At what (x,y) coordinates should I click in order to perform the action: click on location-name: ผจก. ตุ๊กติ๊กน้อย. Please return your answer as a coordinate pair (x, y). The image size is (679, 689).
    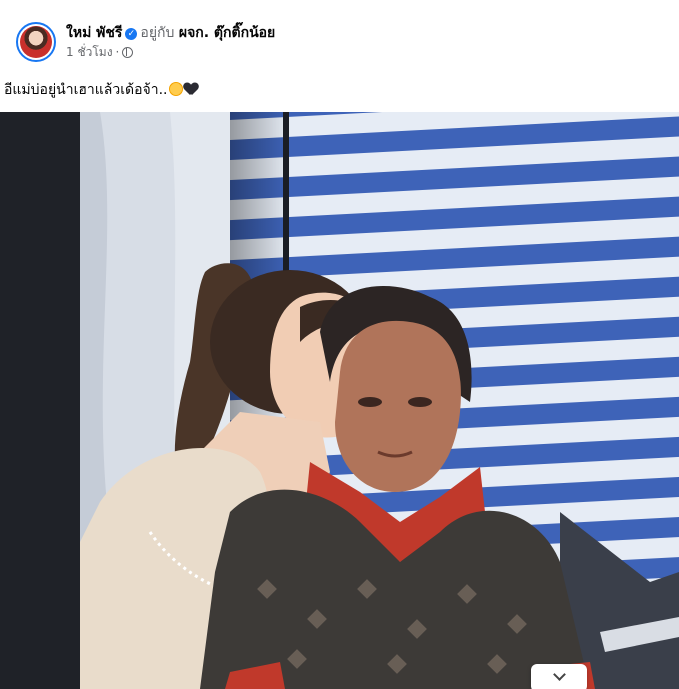
    Looking at the image, I should click on (227, 33).